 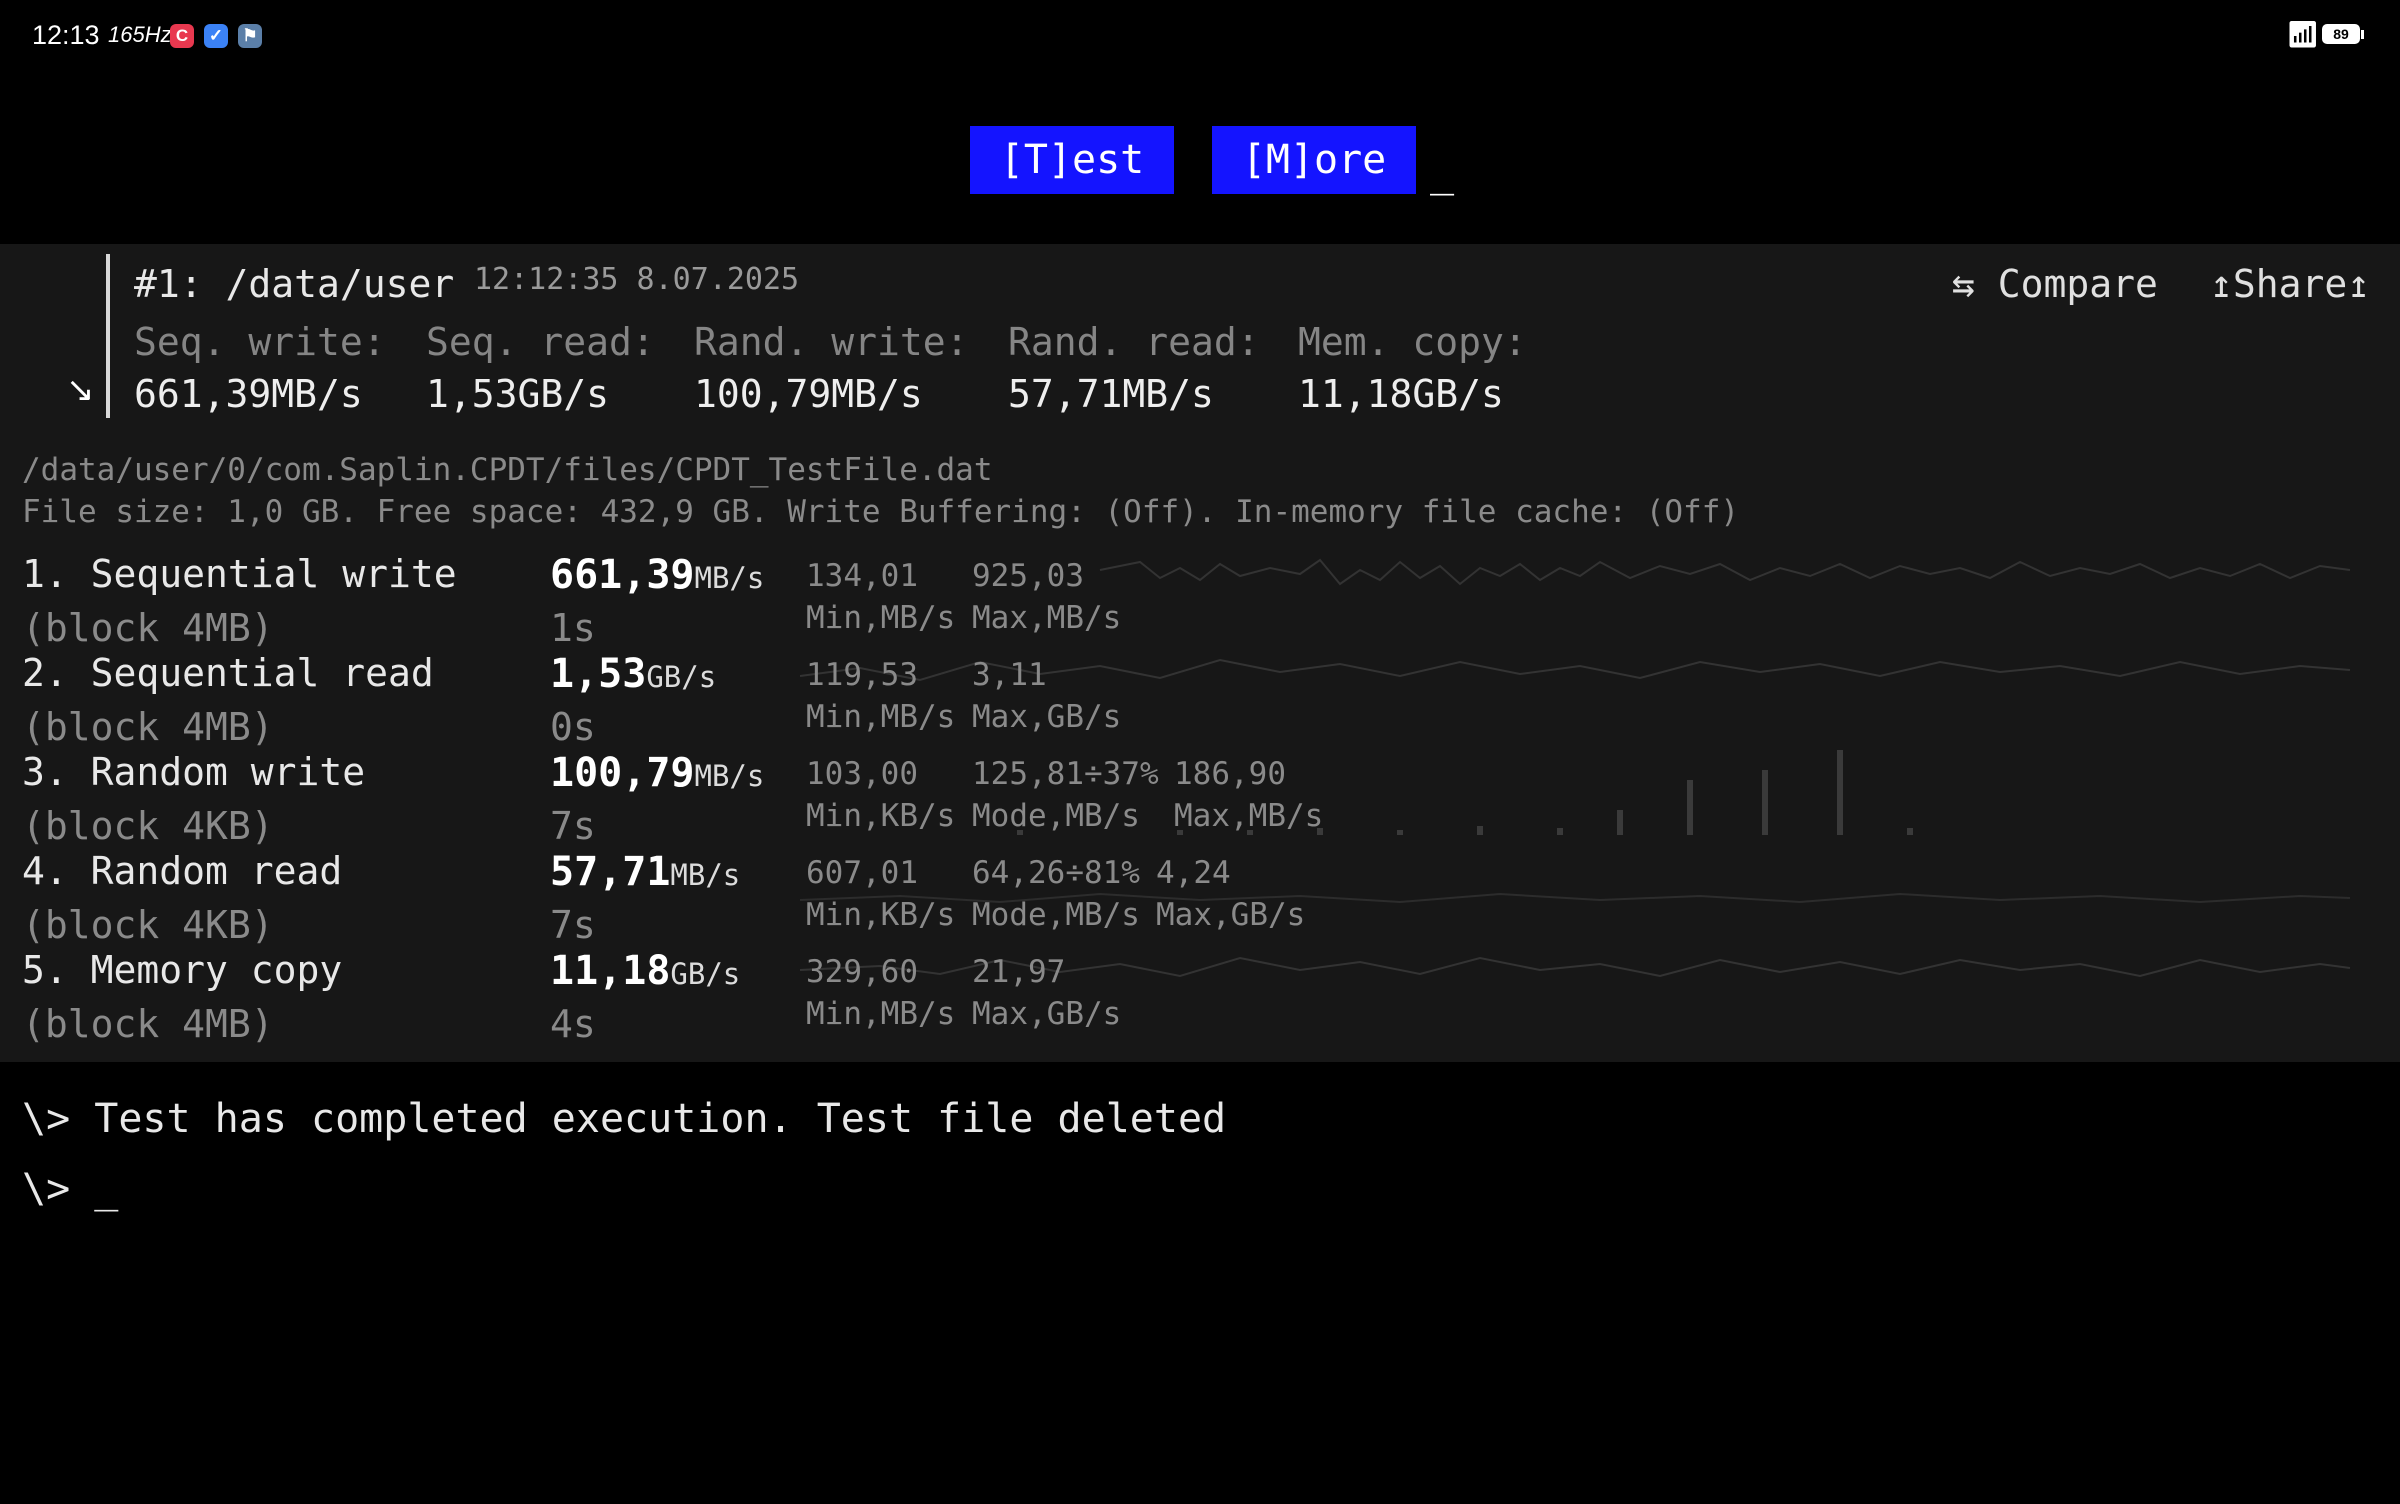 I want to click on summary-label-mem-copy: Mem. copy:, so click(x=1412, y=342).